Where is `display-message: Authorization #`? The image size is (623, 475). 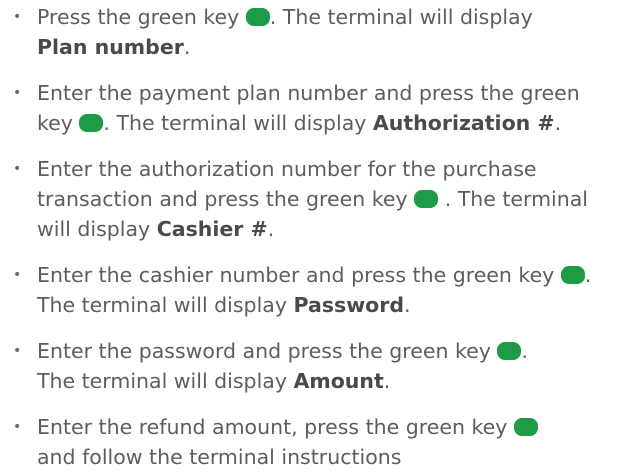 display-message: Authorization # is located at coordinates (463, 123).